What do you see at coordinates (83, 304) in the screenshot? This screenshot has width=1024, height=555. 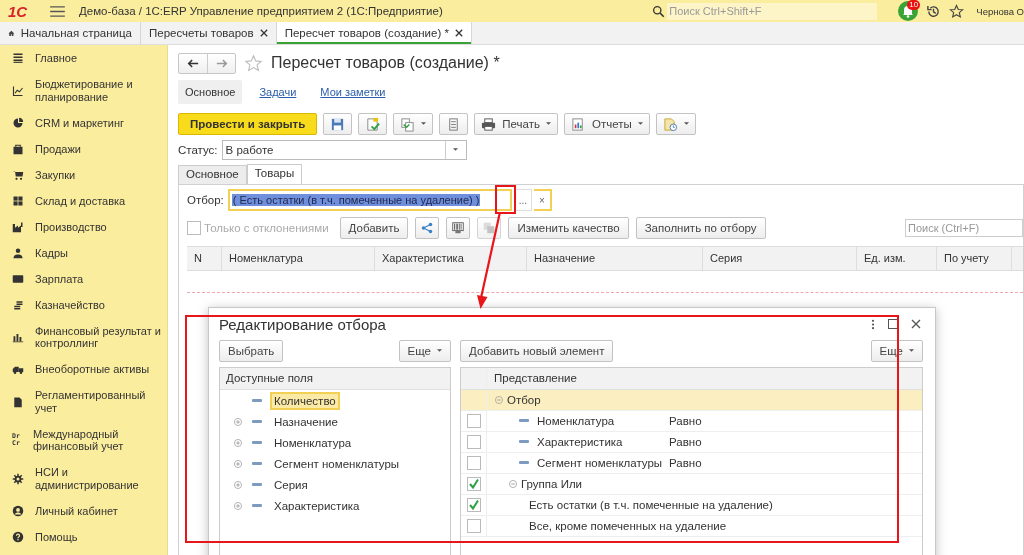 I see `sidebar-item: Казначейство` at bounding box center [83, 304].